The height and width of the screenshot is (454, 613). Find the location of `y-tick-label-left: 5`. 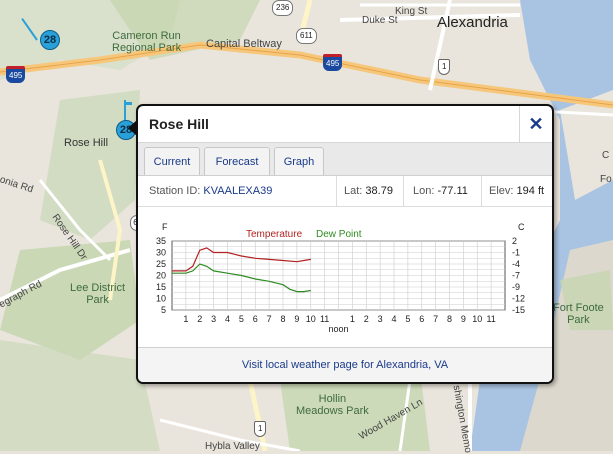

y-tick-label-left: 5 is located at coordinates (163, 310).